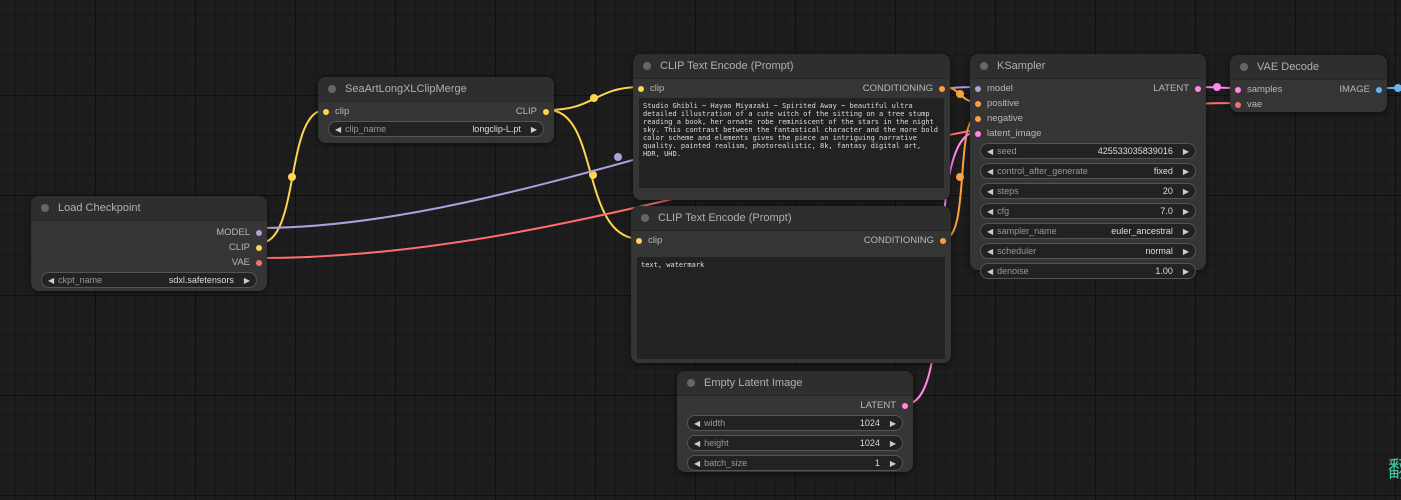 This screenshot has width=1401, height=500. I want to click on widget-batch-size: ◀ batch_size 1 ▶, so click(795, 463).